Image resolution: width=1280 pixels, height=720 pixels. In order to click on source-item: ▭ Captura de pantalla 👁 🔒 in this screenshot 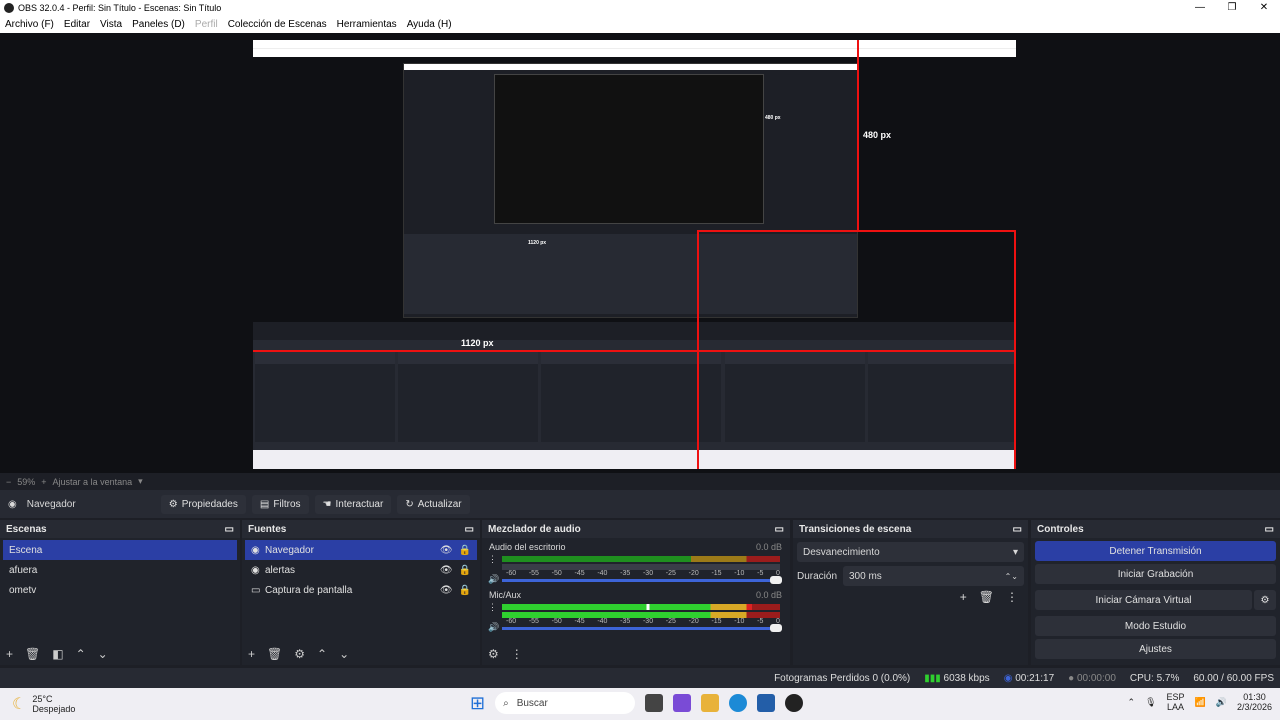, I will do `click(361, 590)`.